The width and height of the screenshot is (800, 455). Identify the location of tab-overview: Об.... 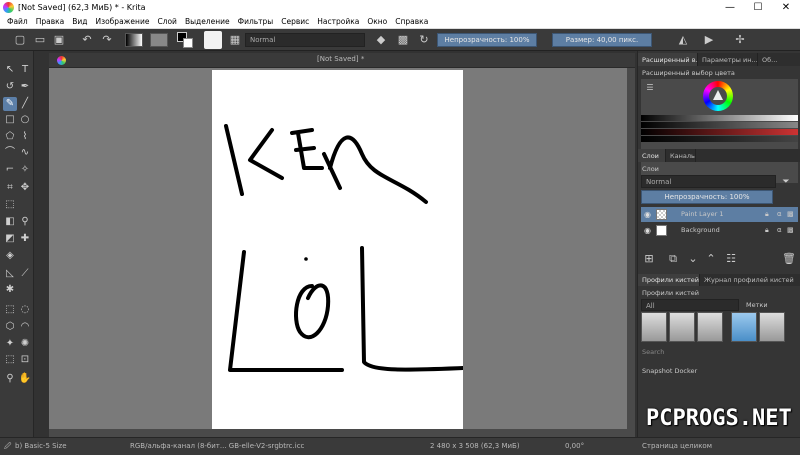
(779, 59).